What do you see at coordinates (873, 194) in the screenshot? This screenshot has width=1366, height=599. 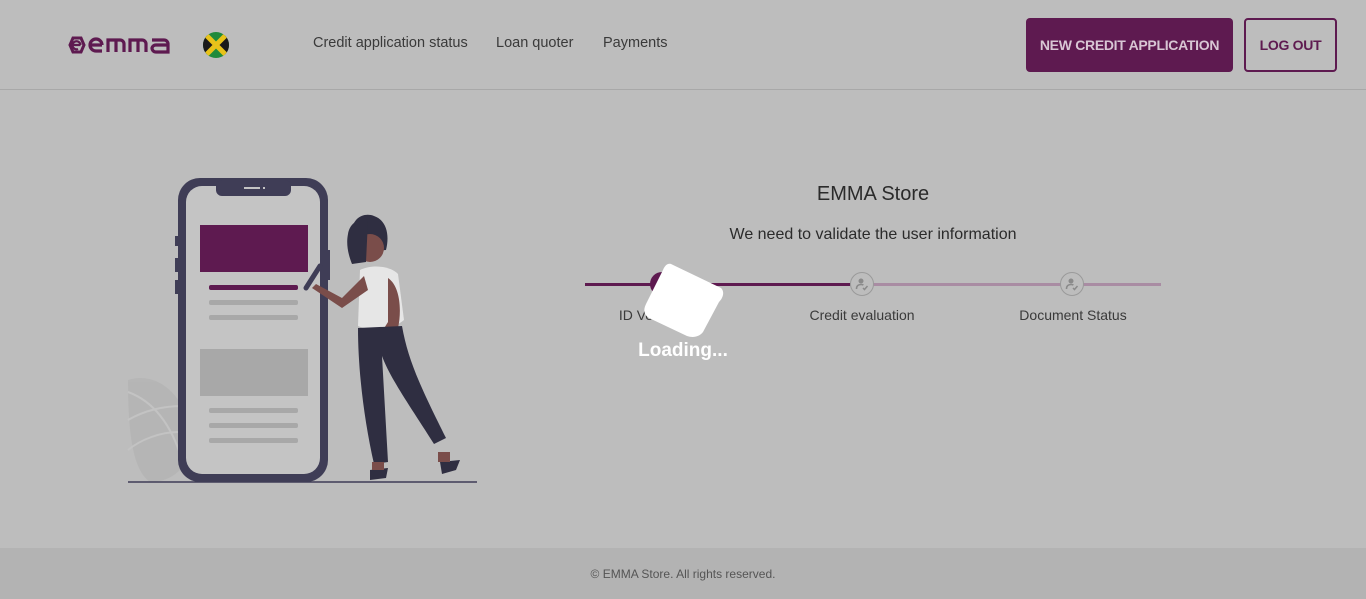 I see `store-title: EMMA Store` at bounding box center [873, 194].